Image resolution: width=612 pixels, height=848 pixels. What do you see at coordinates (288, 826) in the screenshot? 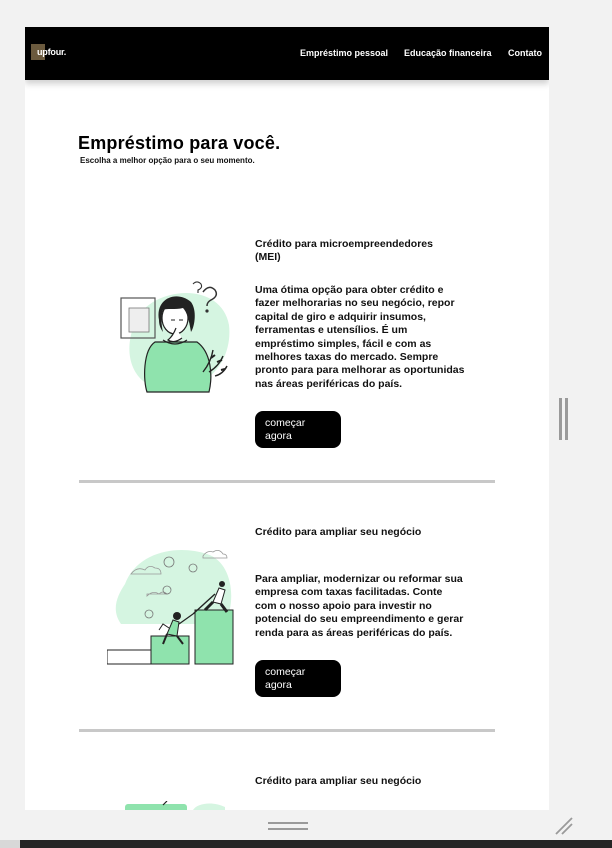
I see `horizontal-resize-grip-icon` at bounding box center [288, 826].